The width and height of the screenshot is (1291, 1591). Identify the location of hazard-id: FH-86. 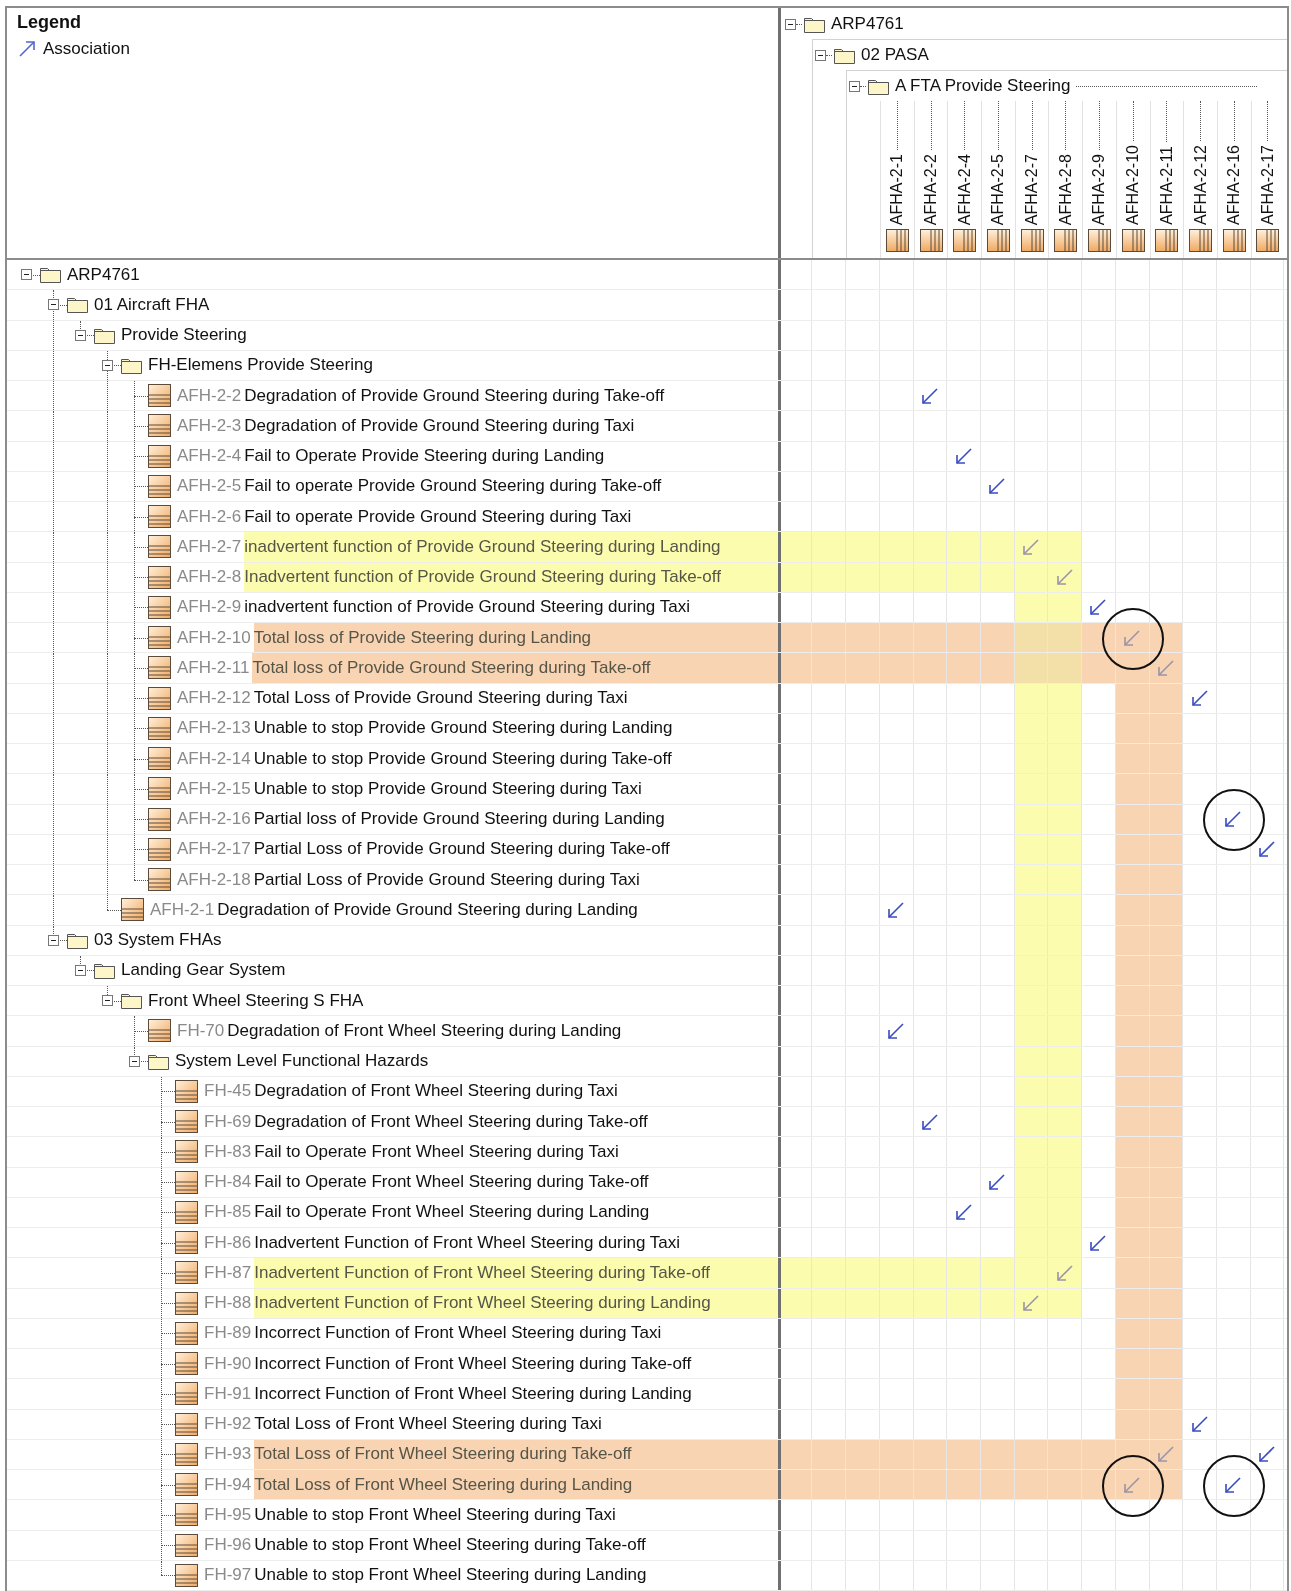
(228, 1242).